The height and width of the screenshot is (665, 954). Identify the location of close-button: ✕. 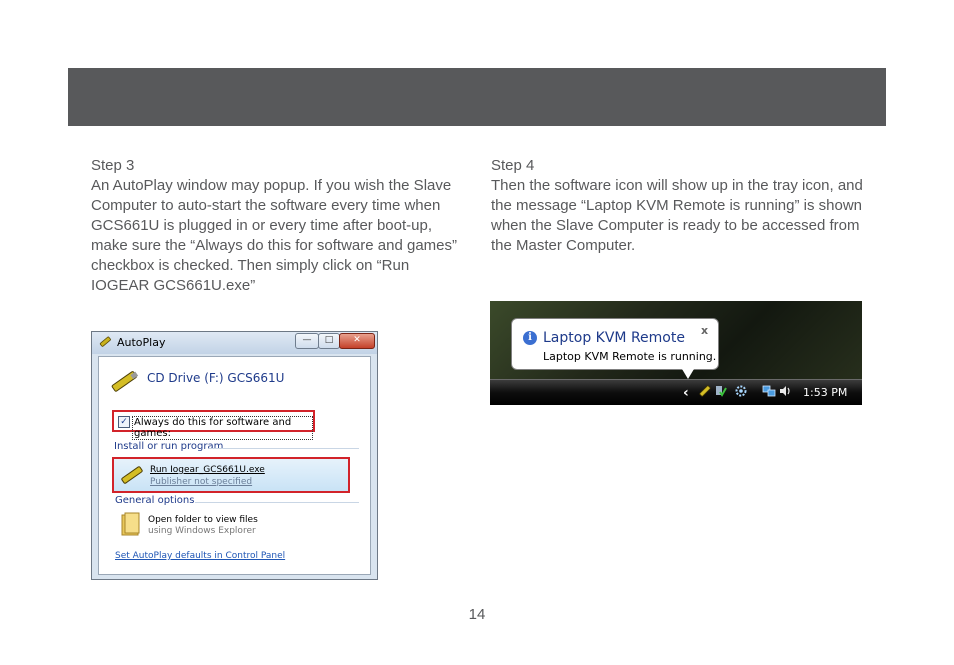
(357, 341).